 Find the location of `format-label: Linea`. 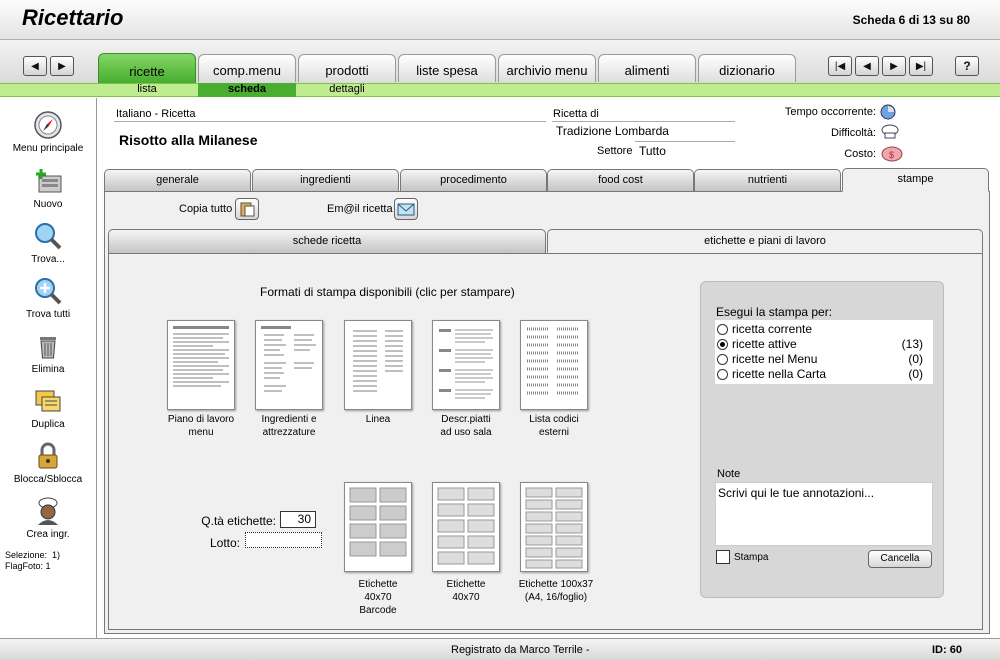

format-label: Linea is located at coordinates (378, 419).